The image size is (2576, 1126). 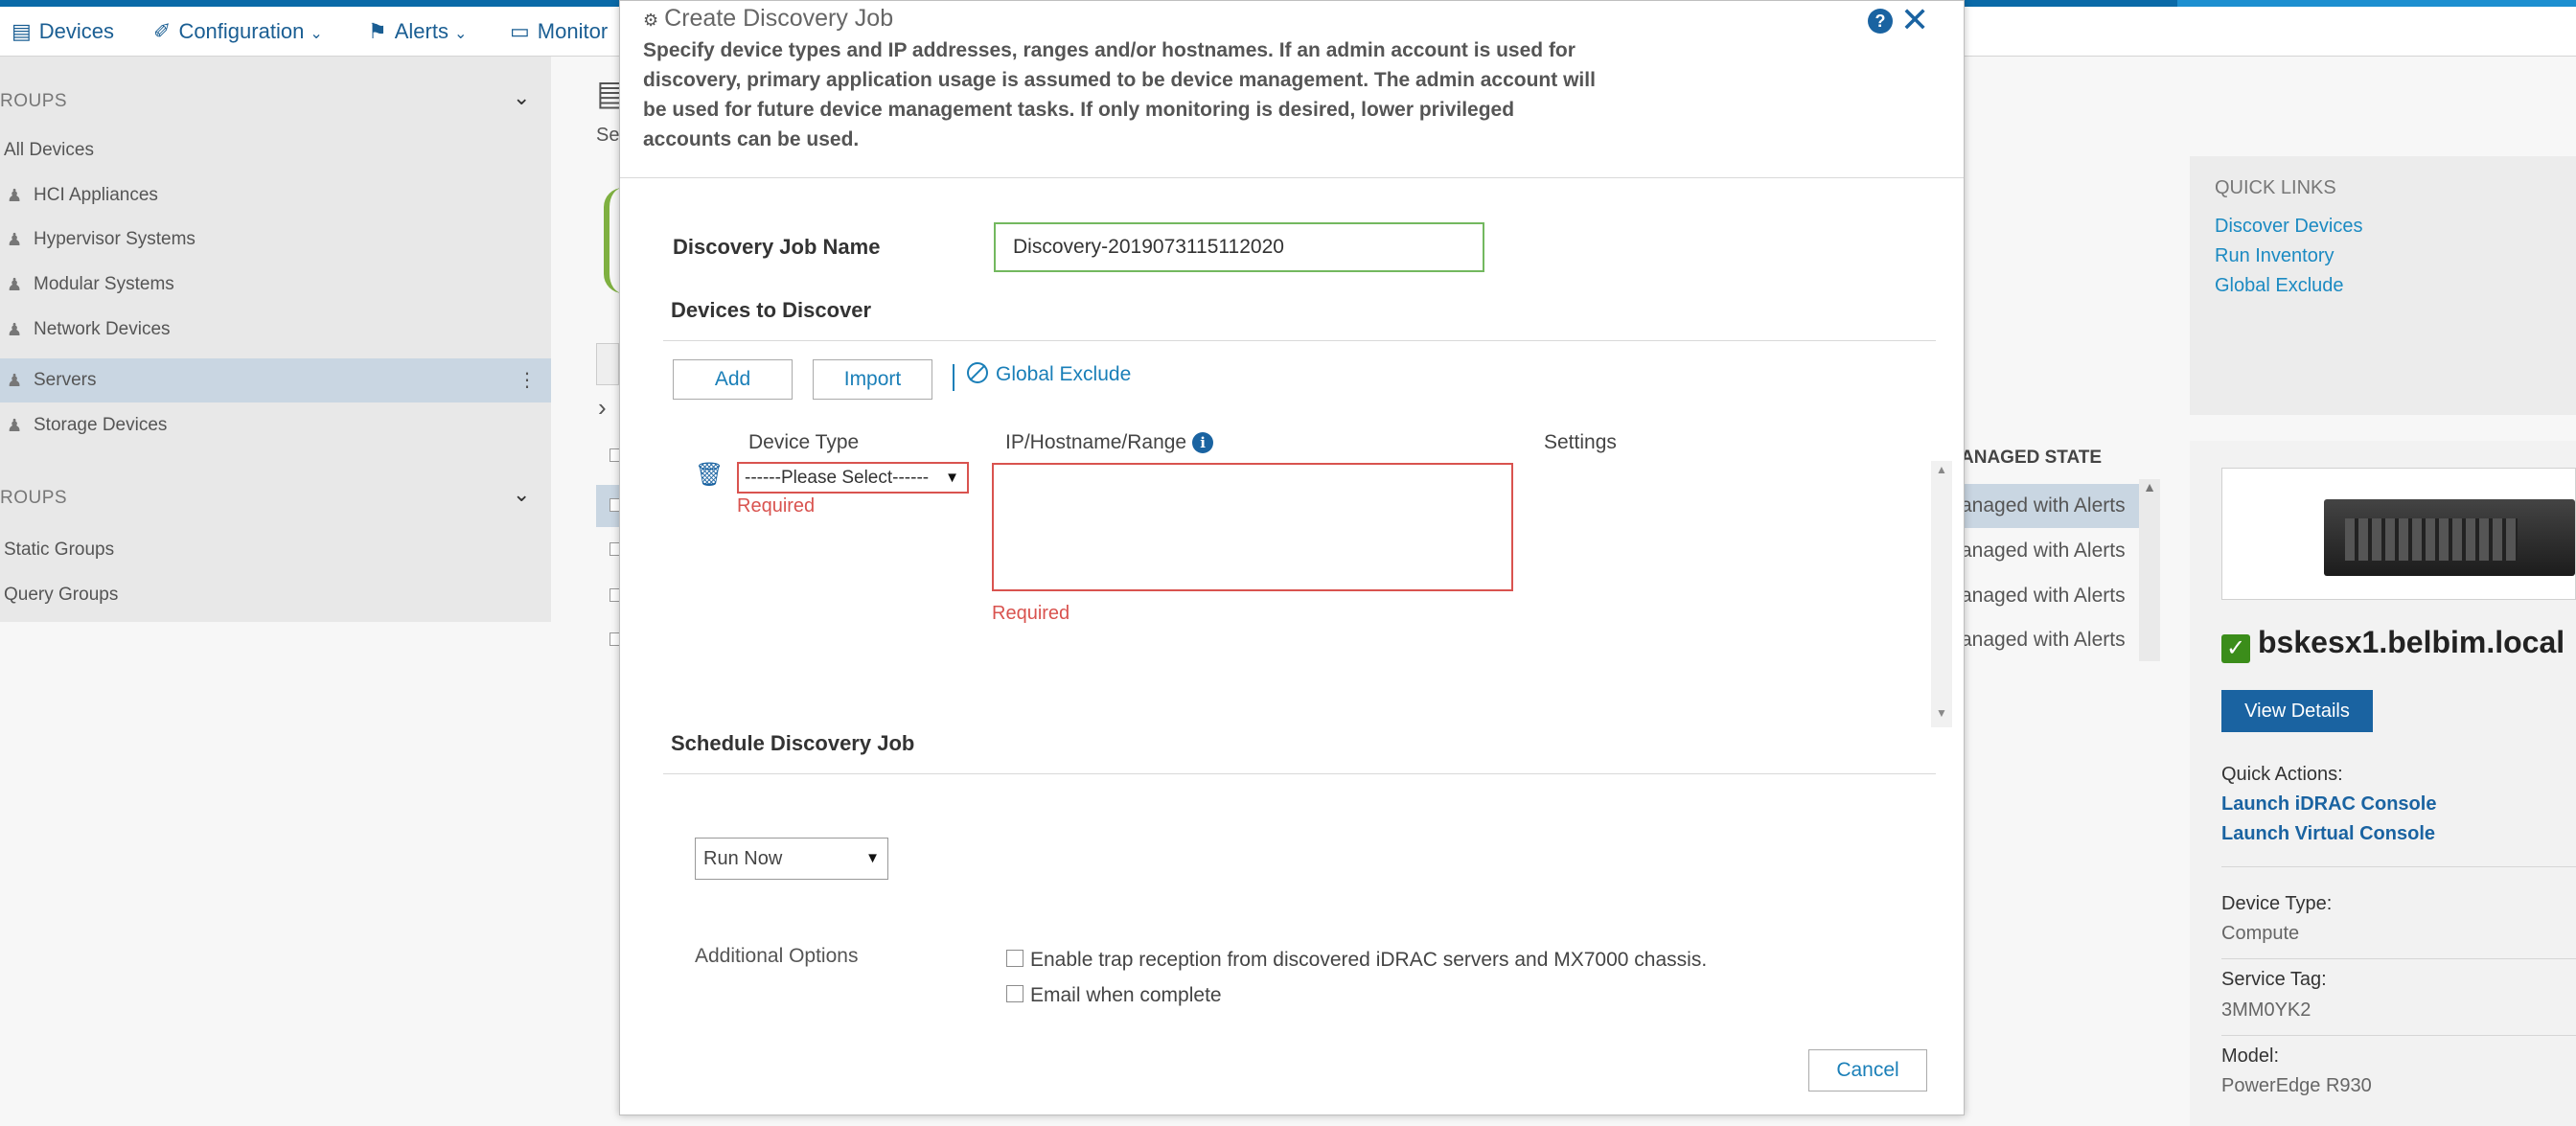 I want to click on nav-monitor: ▭ Monitor, so click(x=559, y=32).